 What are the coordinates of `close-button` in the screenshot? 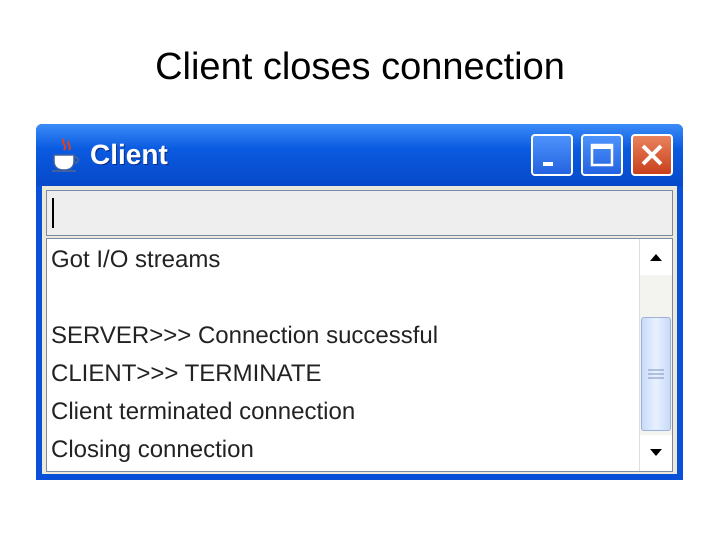 It's located at (652, 155).